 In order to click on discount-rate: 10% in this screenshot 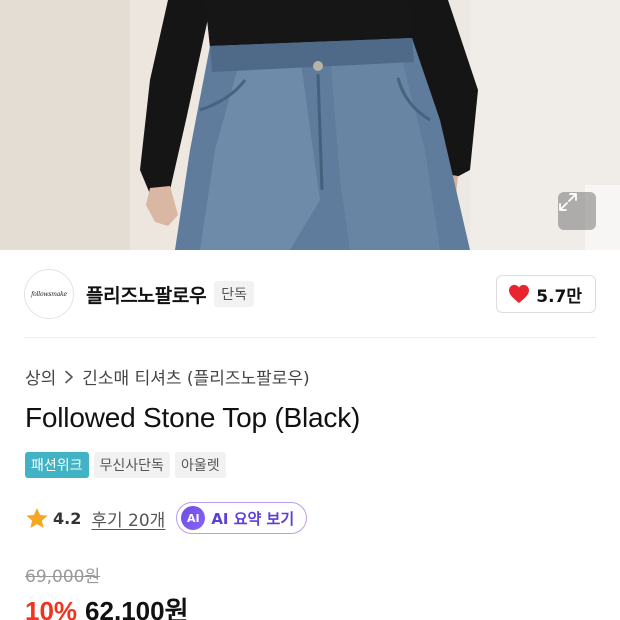, I will do `click(51, 608)`.